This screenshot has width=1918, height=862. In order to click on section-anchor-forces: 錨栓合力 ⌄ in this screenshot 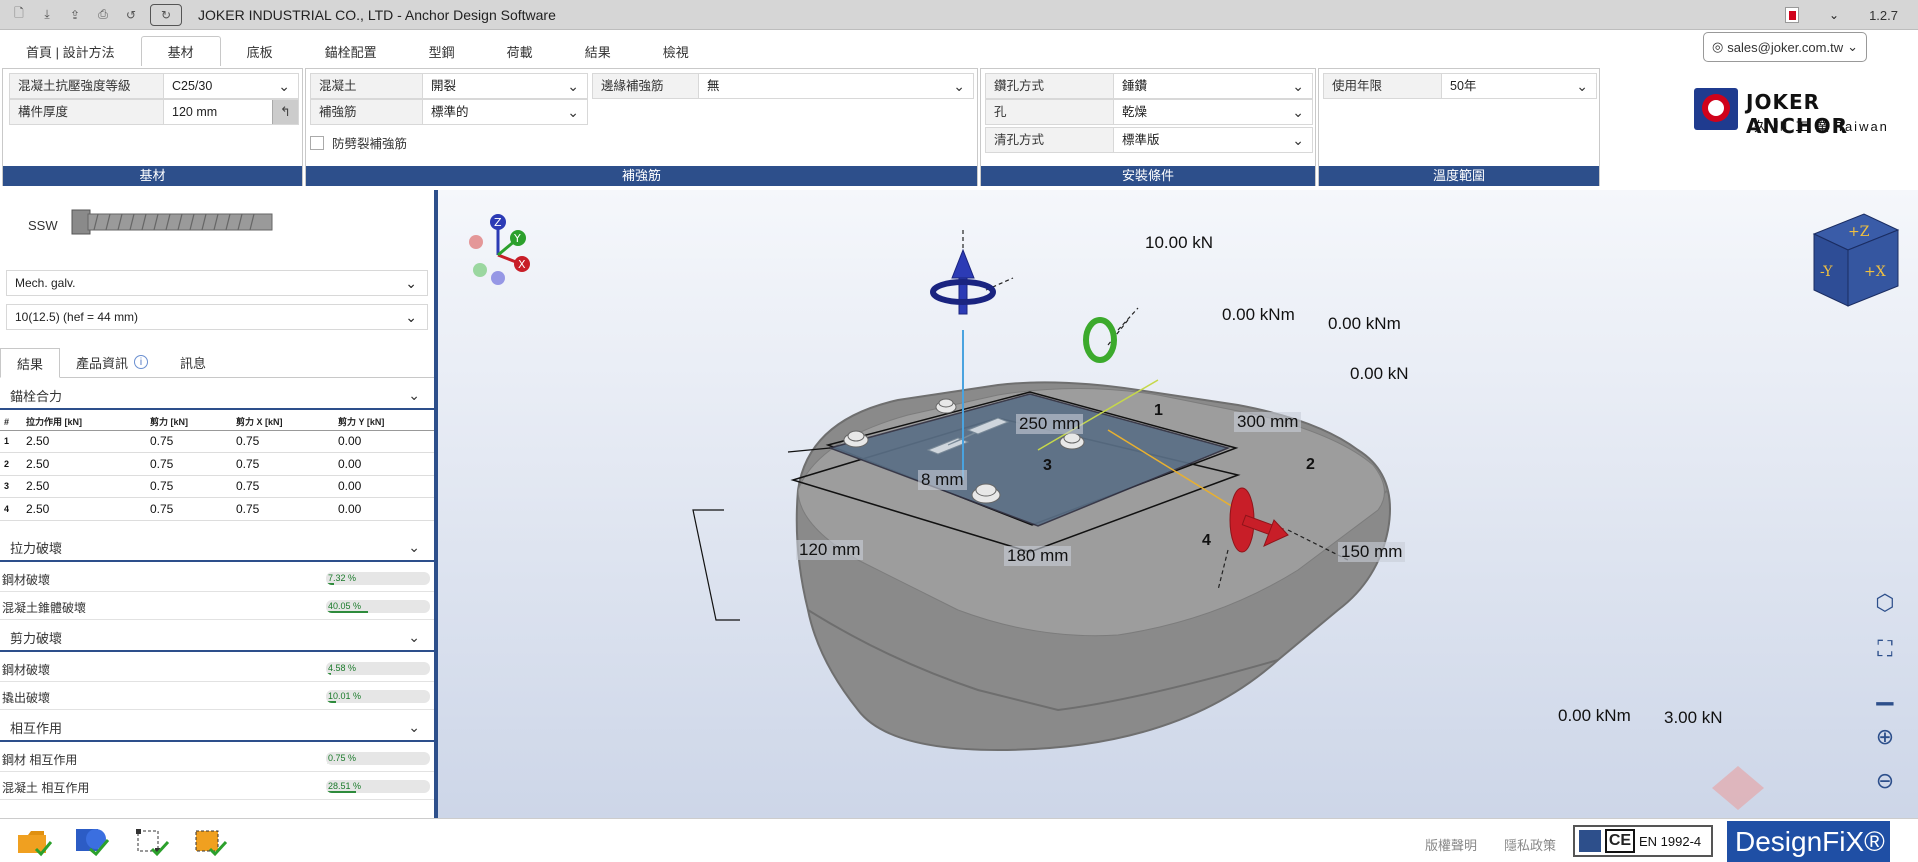, I will do `click(217, 396)`.